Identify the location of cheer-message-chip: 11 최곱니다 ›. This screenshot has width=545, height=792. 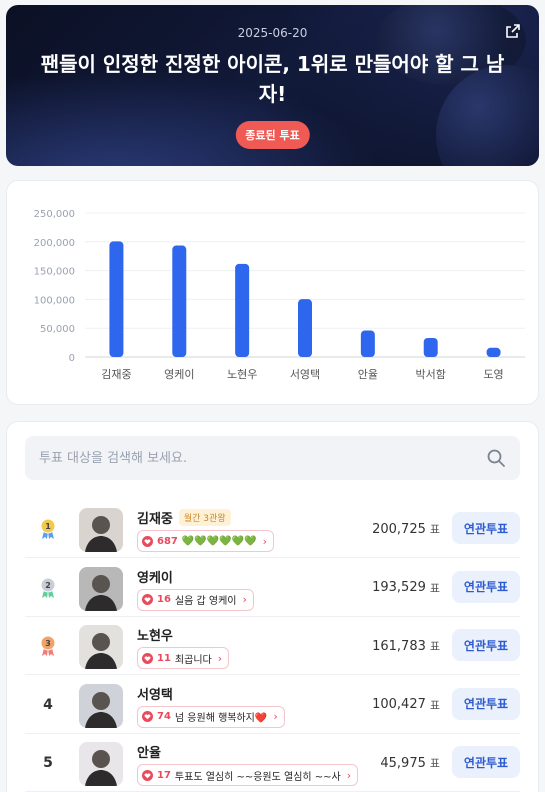
(183, 658).